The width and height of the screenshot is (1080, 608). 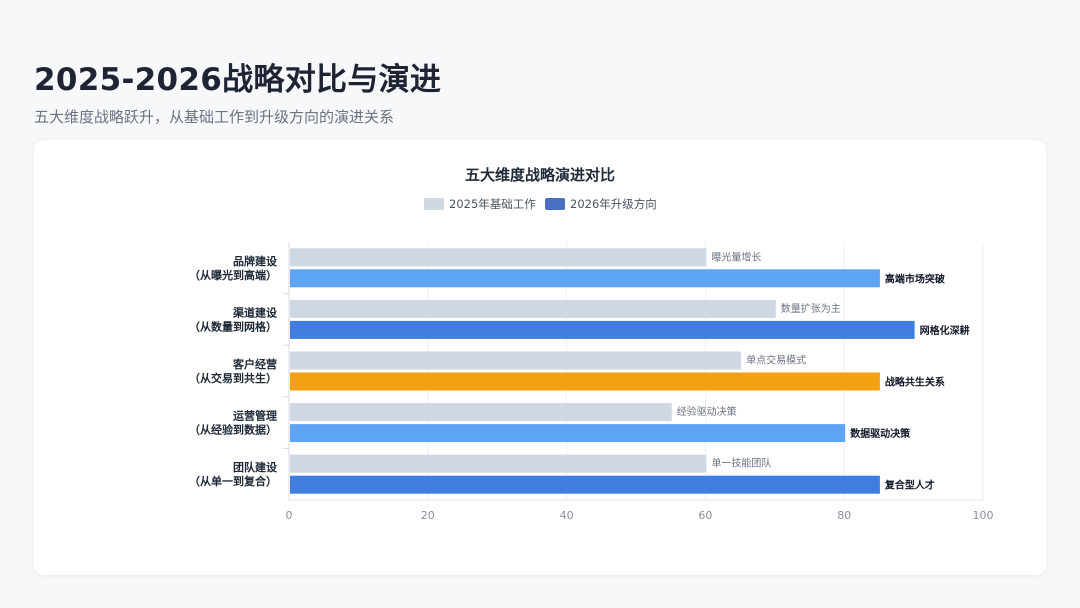 I want to click on category-sublabel: （从经验到数据）, so click(x=233, y=430).